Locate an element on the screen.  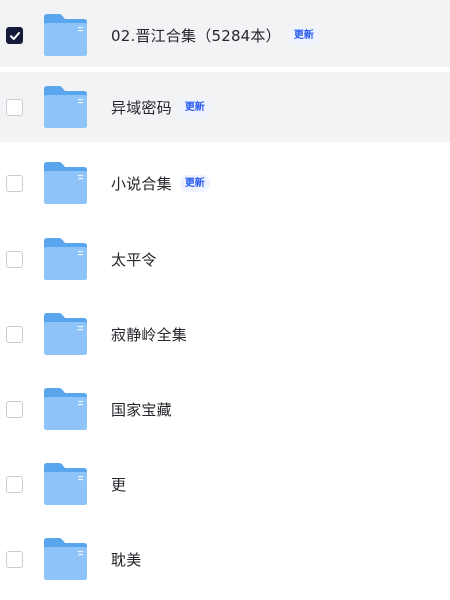
file-name: 太平令 is located at coordinates (134, 259).